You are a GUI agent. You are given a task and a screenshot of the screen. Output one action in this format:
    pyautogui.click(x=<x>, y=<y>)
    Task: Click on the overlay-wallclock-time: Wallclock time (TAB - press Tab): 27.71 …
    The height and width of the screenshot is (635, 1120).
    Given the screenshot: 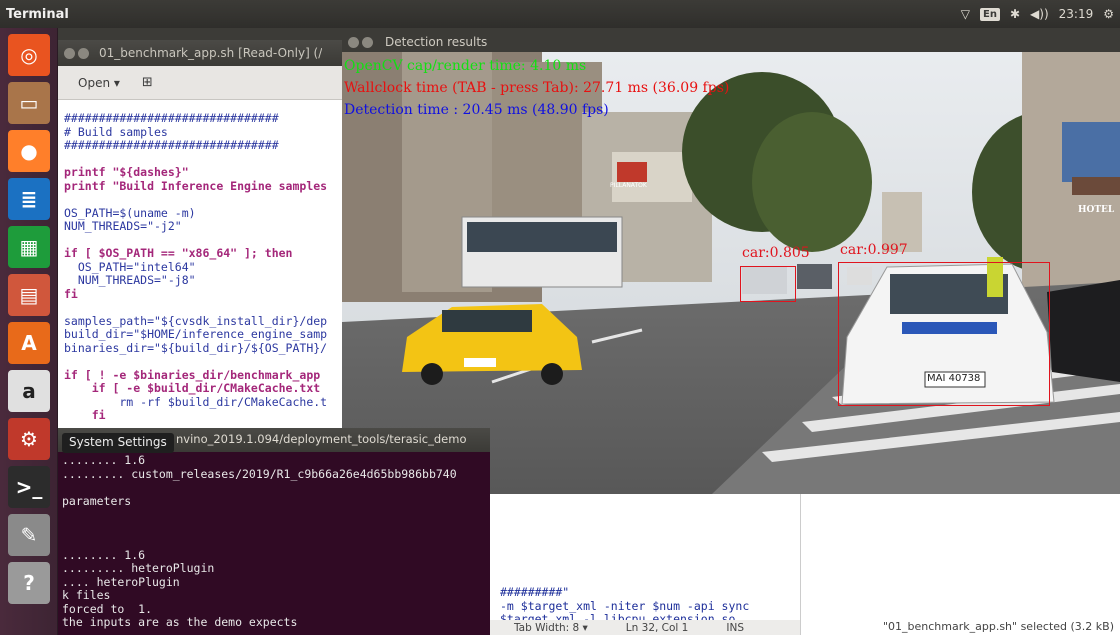 What is the action you would take?
    pyautogui.click(x=537, y=88)
    